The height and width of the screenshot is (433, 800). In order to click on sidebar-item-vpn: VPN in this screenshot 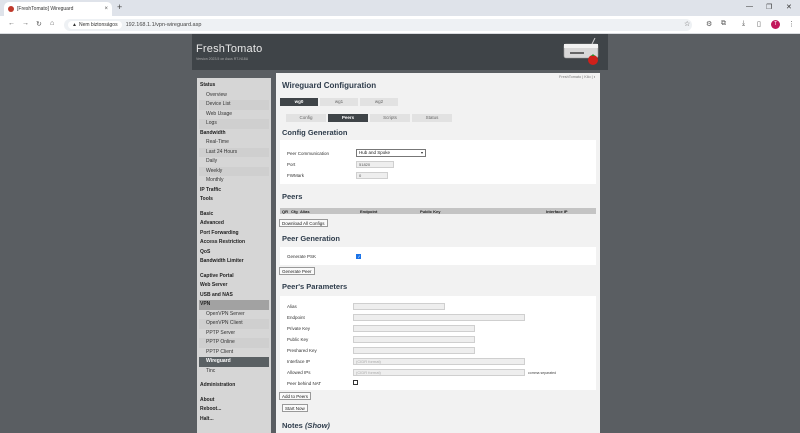, I will do `click(234, 305)`.